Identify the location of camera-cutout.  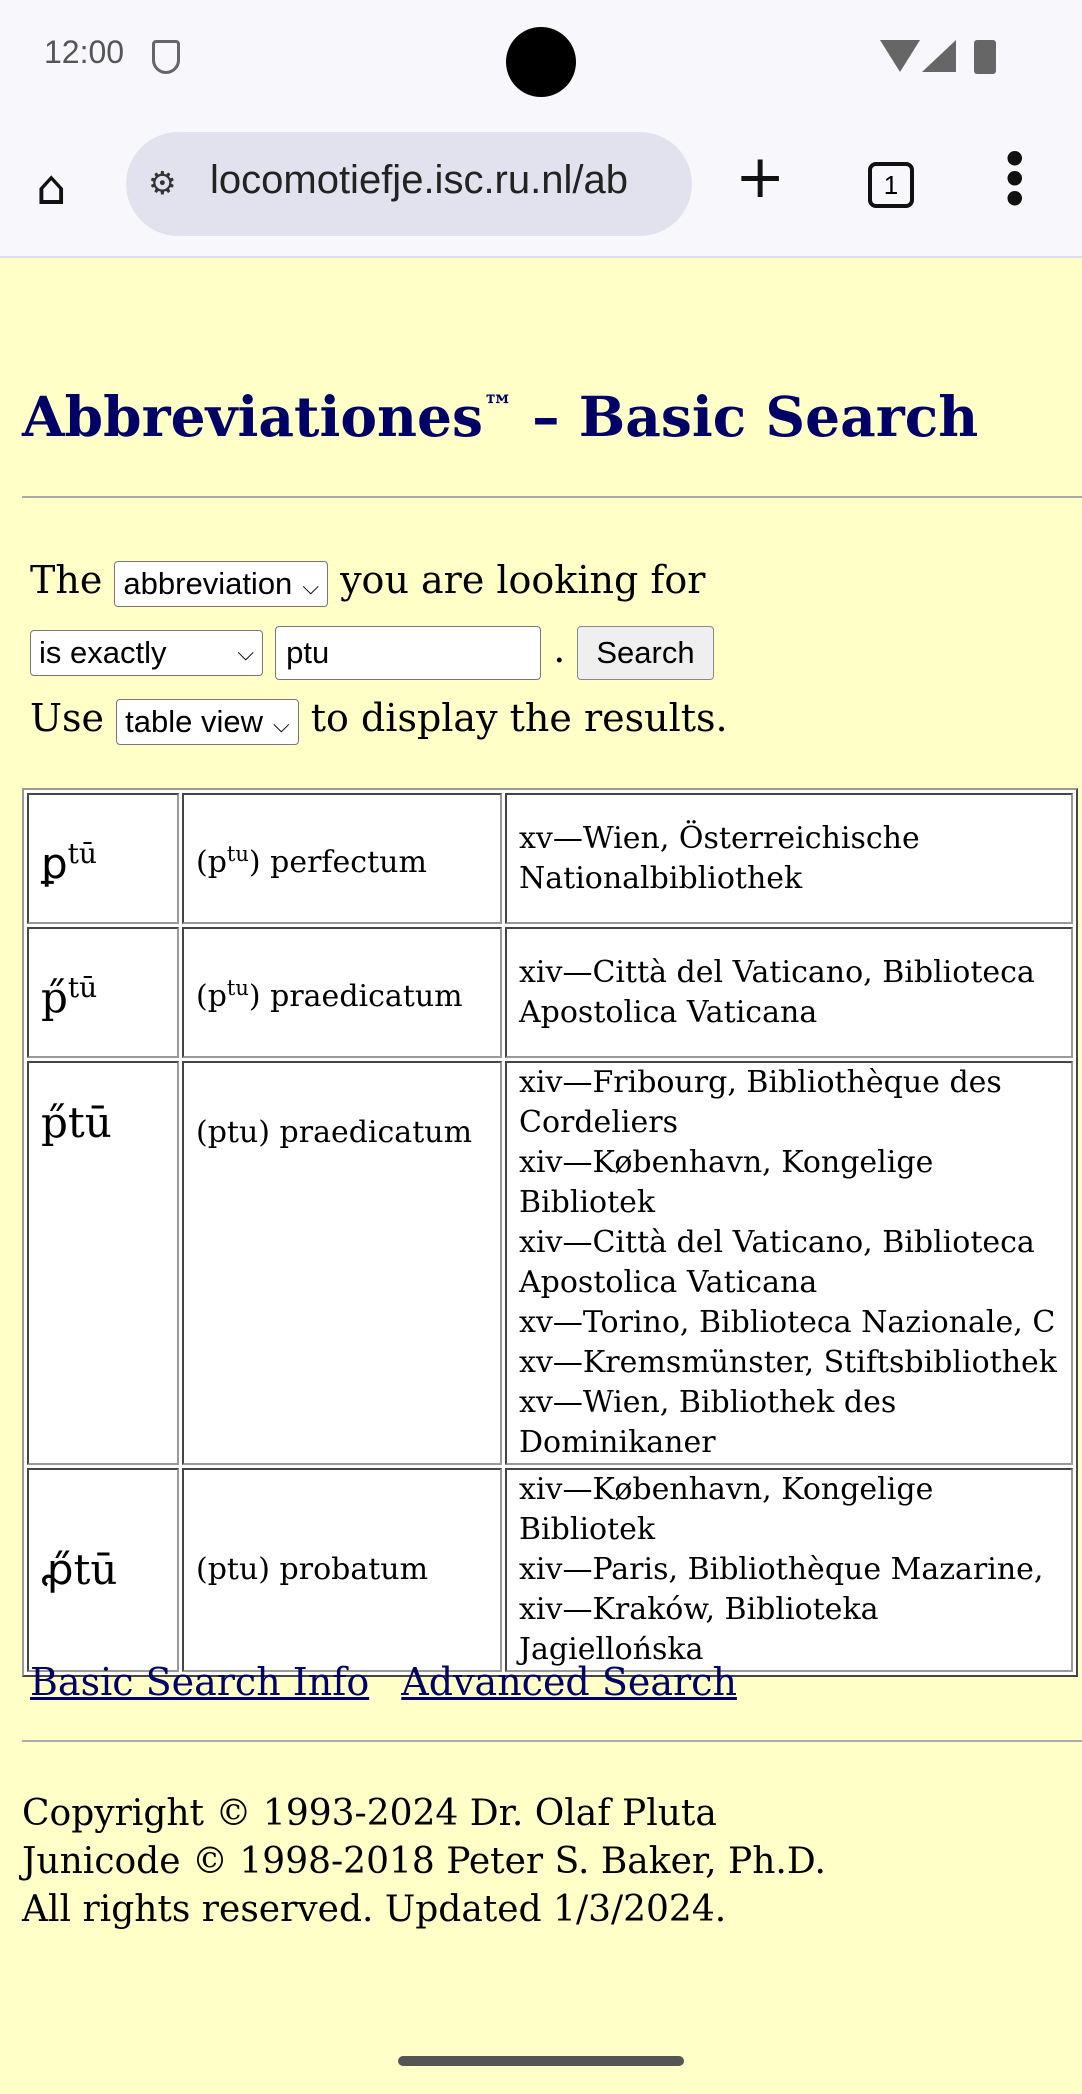
(541, 62).